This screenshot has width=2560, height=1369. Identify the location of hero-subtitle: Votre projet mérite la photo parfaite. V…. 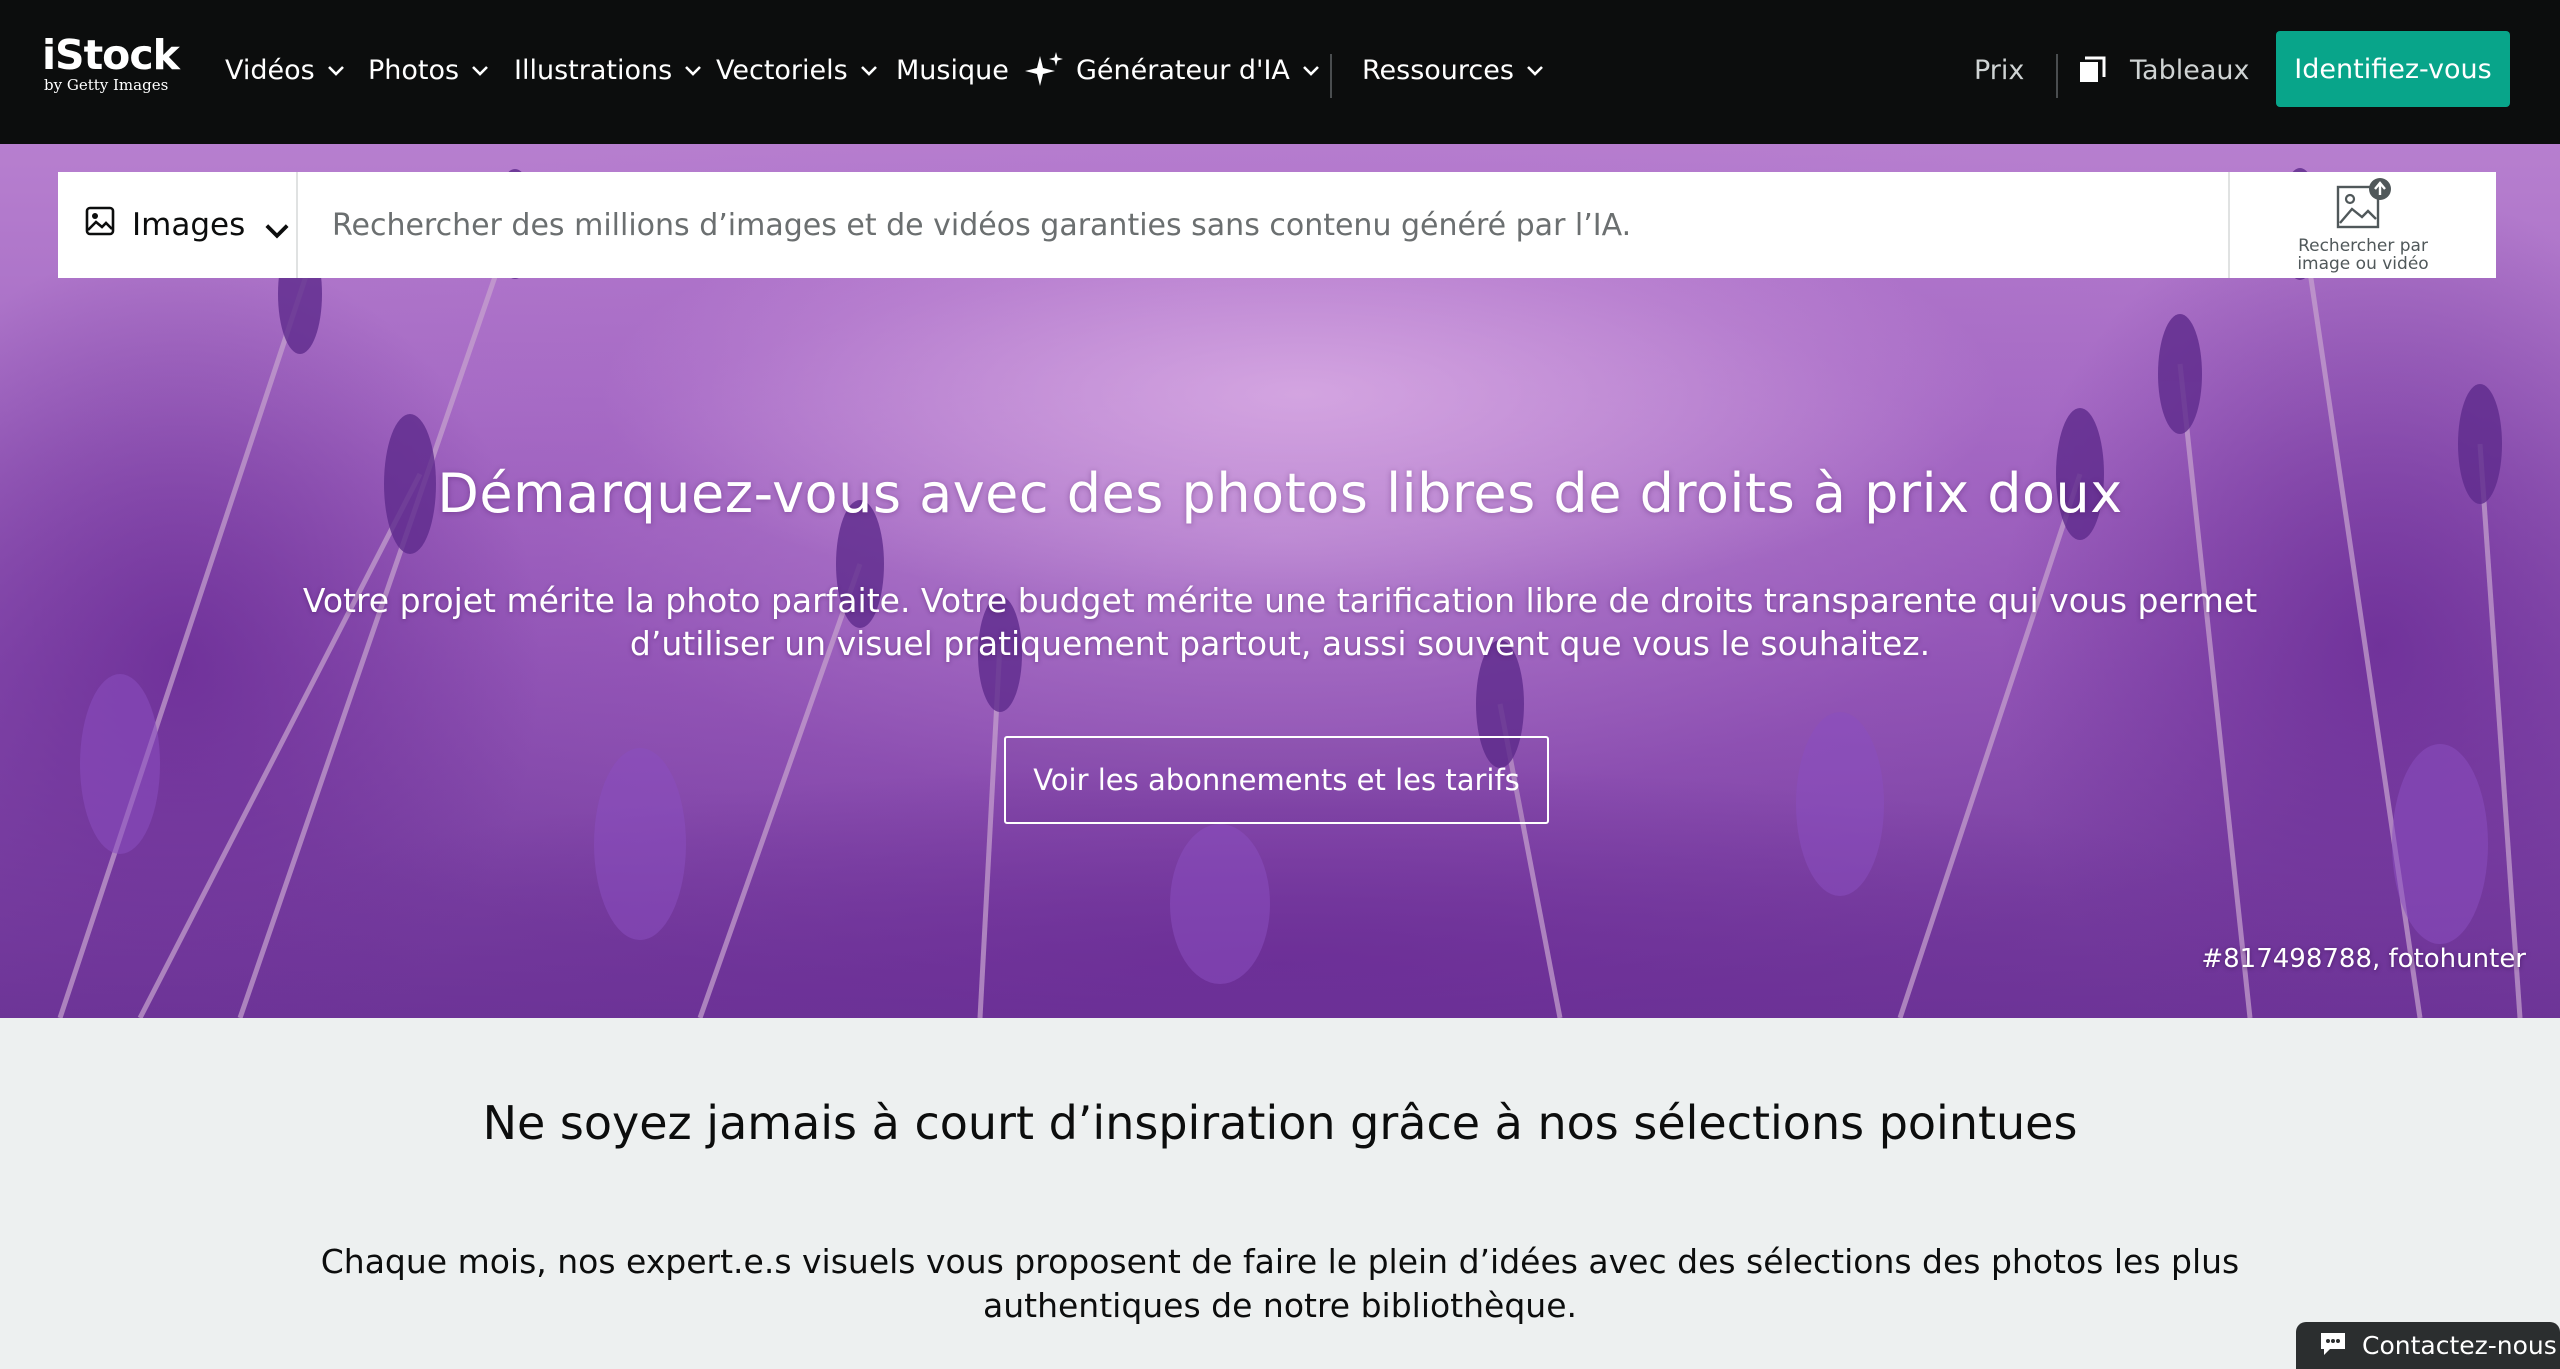
(1280, 622).